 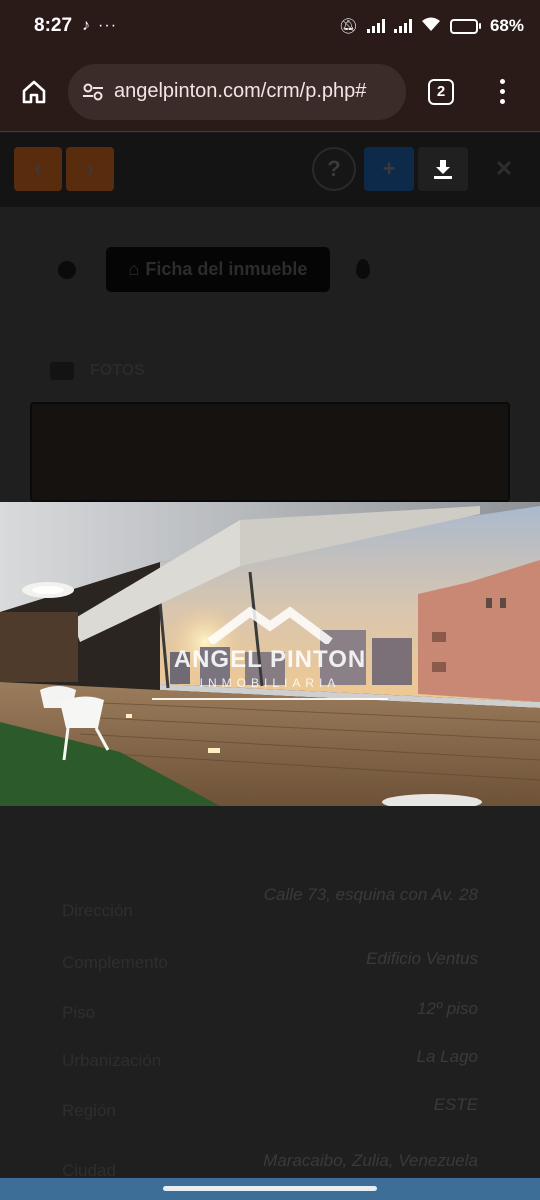 I want to click on mute-icon: 🔕︎, so click(x=348, y=26).